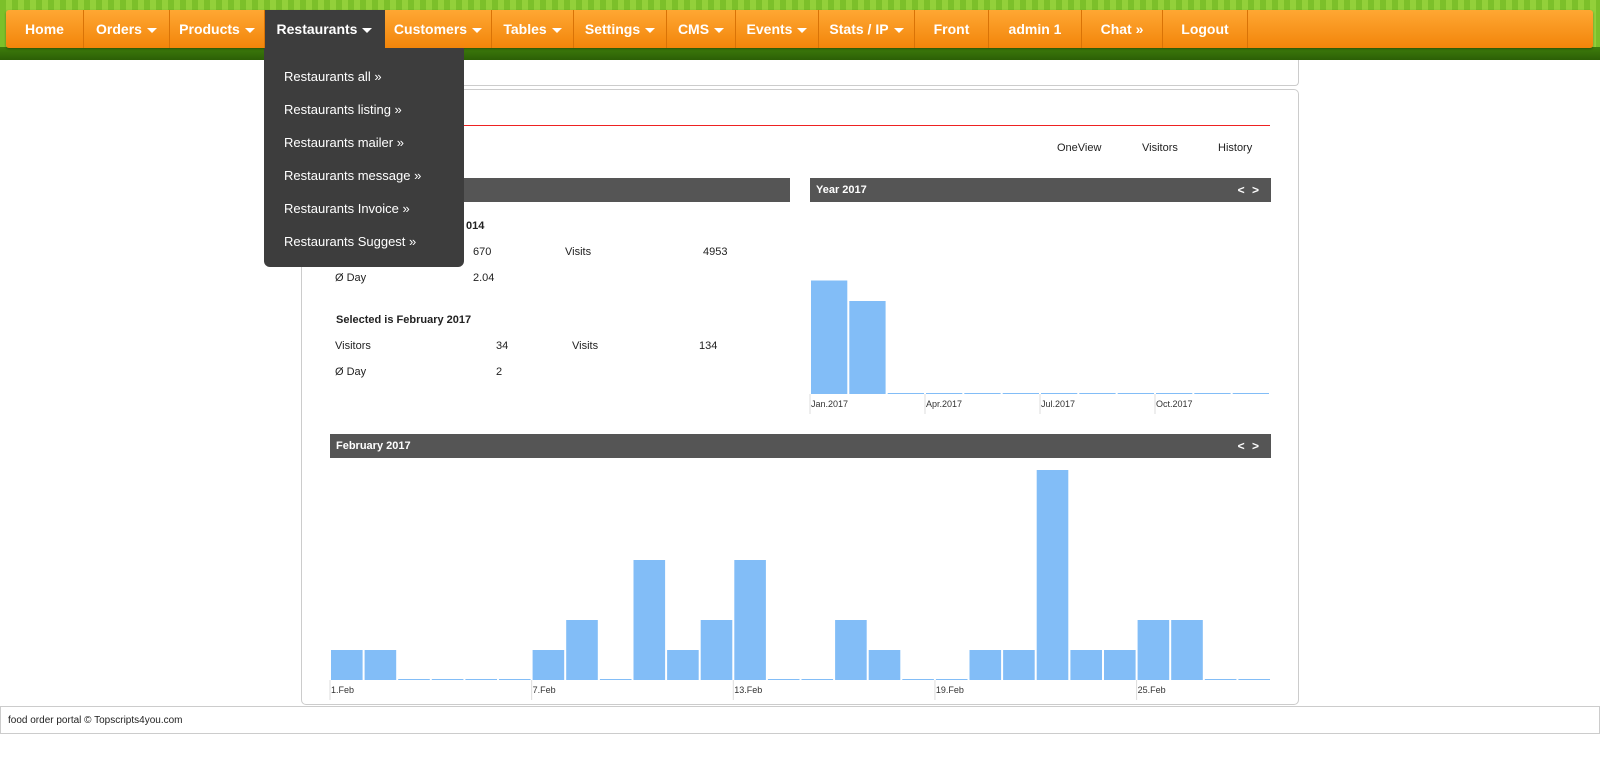 Image resolution: width=1600 pixels, height=770 pixels. I want to click on selected-visits-label: Visits, so click(585, 346).